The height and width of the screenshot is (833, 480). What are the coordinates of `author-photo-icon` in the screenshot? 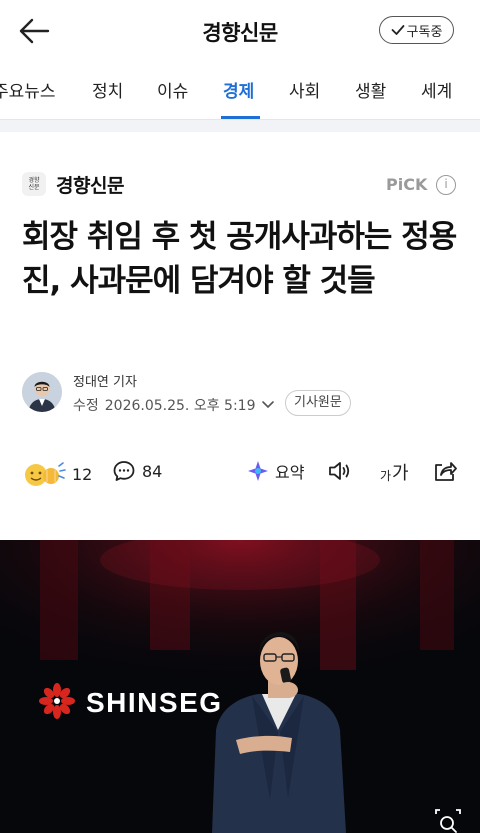 It's located at (42, 392).